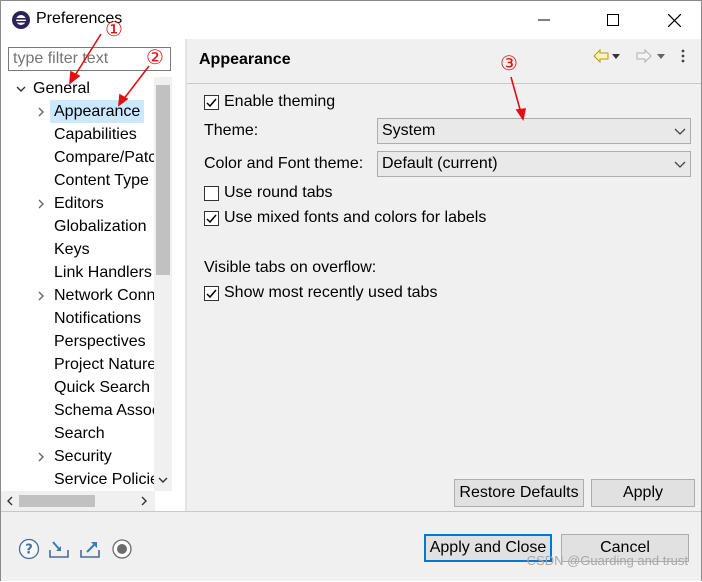 This screenshot has width=702, height=582. What do you see at coordinates (114, 30) in the screenshot?
I see `annotation-marker-1: ①` at bounding box center [114, 30].